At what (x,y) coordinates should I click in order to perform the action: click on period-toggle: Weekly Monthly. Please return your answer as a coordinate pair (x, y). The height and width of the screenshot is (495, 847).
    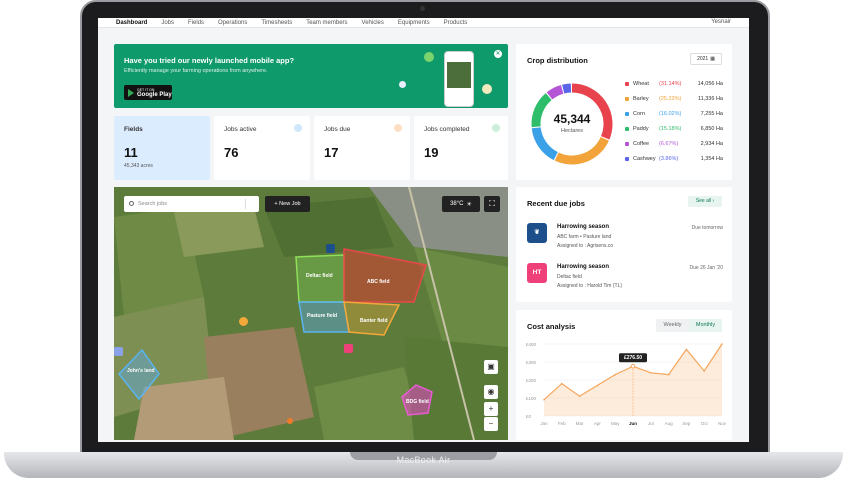
    Looking at the image, I should click on (689, 325).